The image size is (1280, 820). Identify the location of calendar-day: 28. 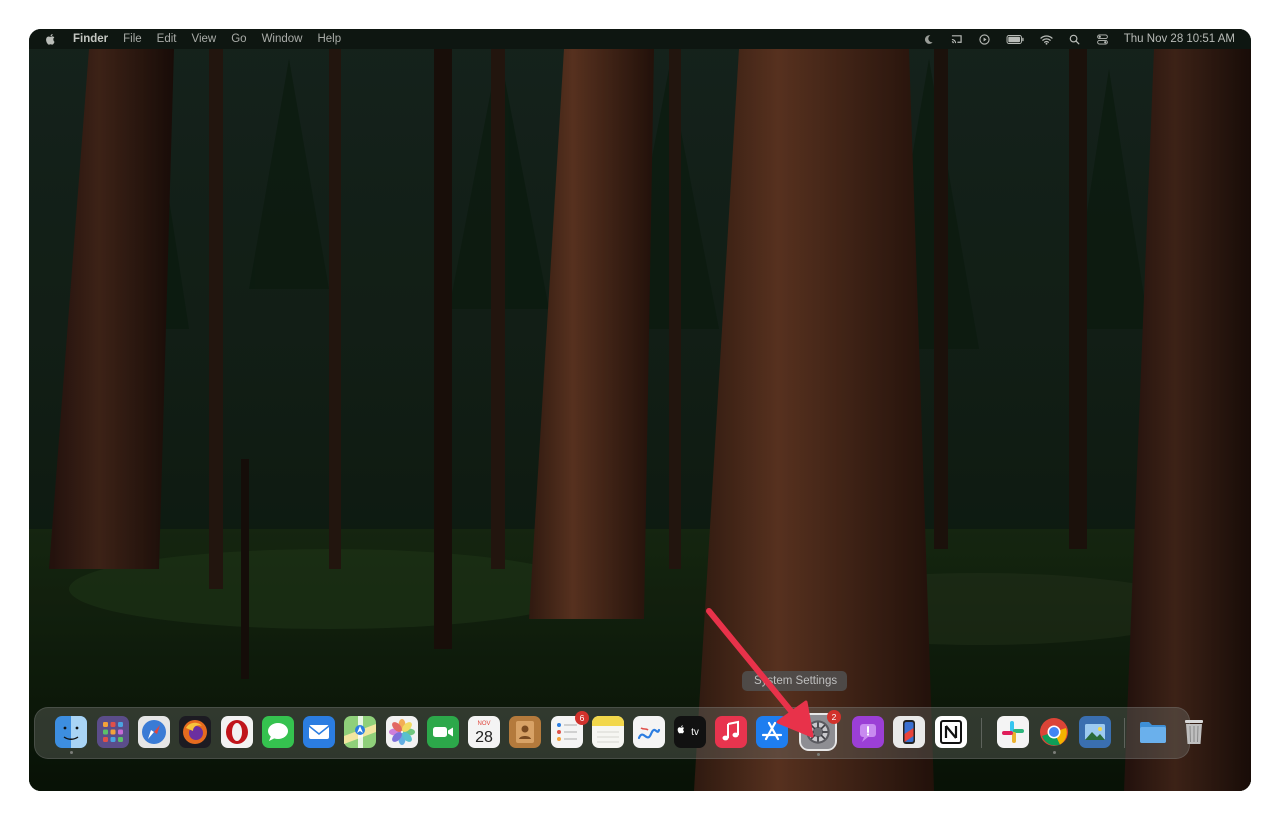
(484, 737).